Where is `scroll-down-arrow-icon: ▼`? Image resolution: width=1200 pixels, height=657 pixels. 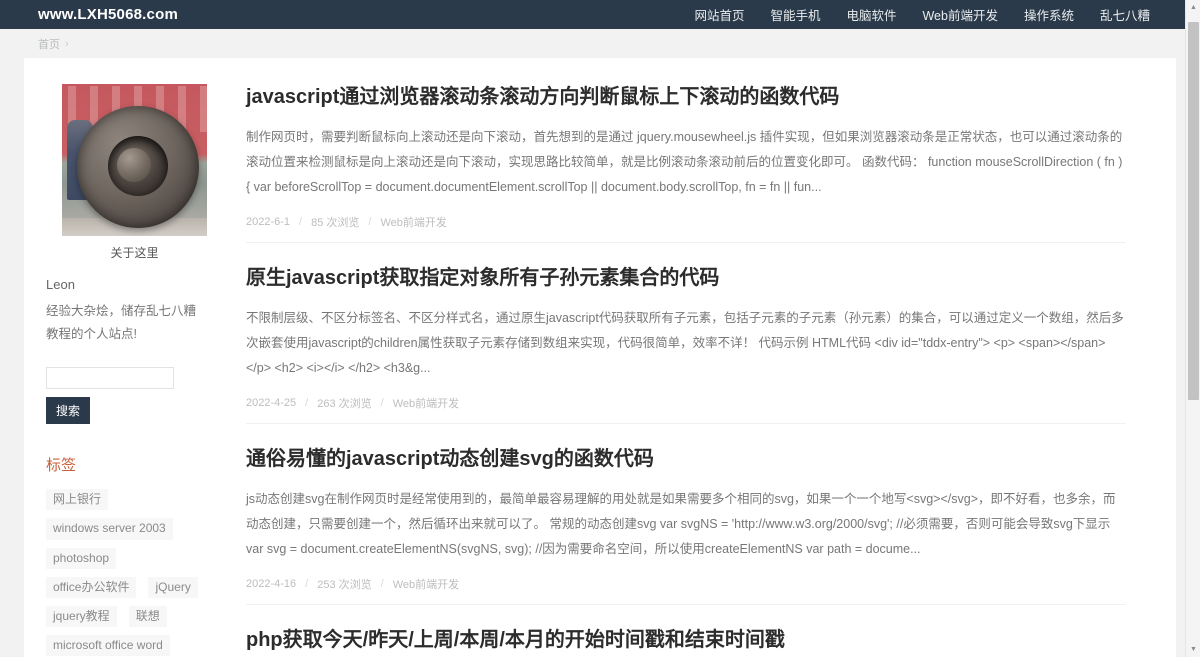
scroll-down-arrow-icon: ▼ is located at coordinates (1193, 649).